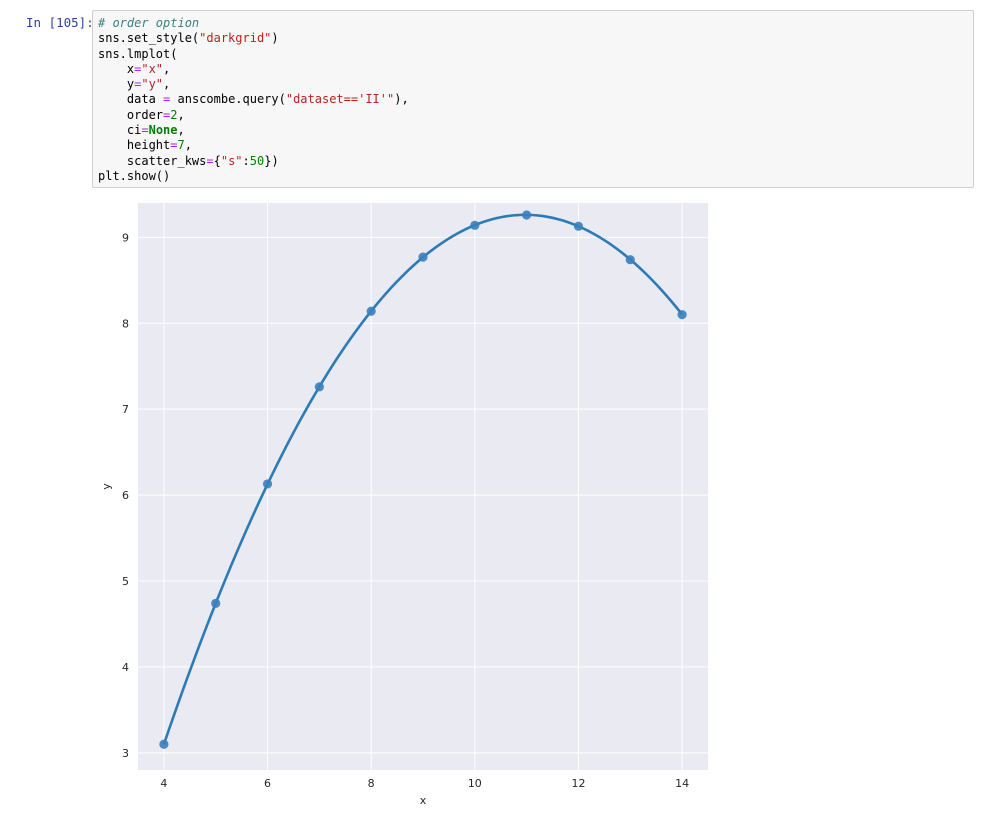 Image resolution: width=986 pixels, height=813 pixels. What do you see at coordinates (134, 175) in the screenshot?
I see `code-token: plt.show()` at bounding box center [134, 175].